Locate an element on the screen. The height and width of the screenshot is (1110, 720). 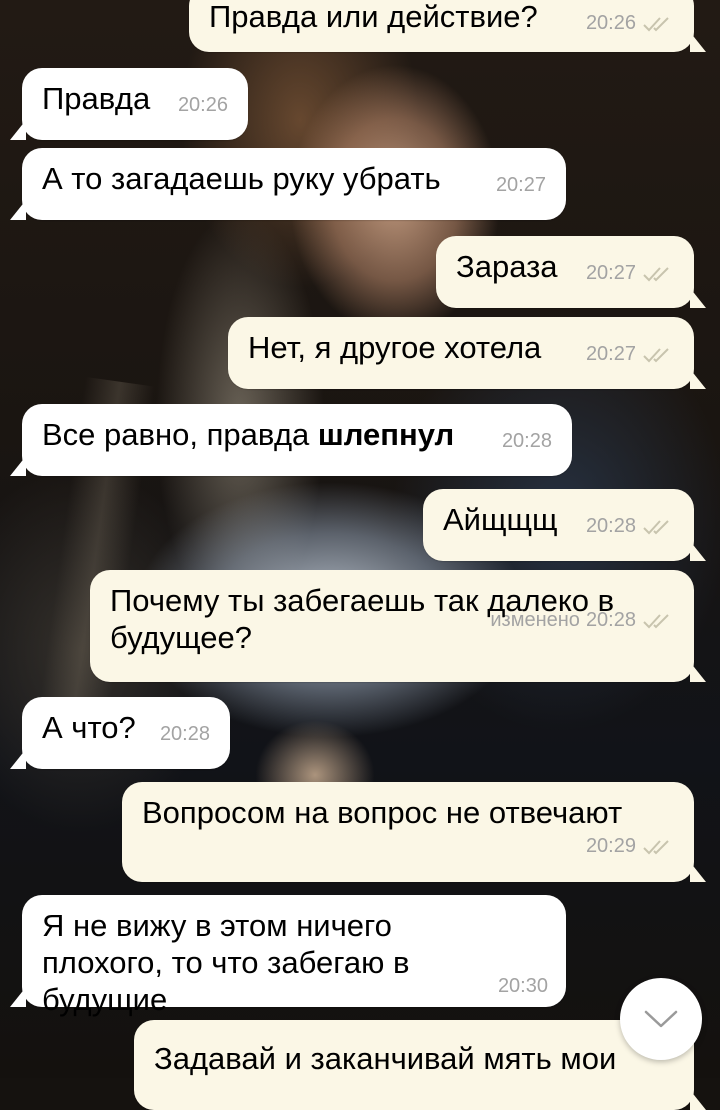
message-text: Задавай и заканчивай мять мои is located at coordinates (385, 1058).